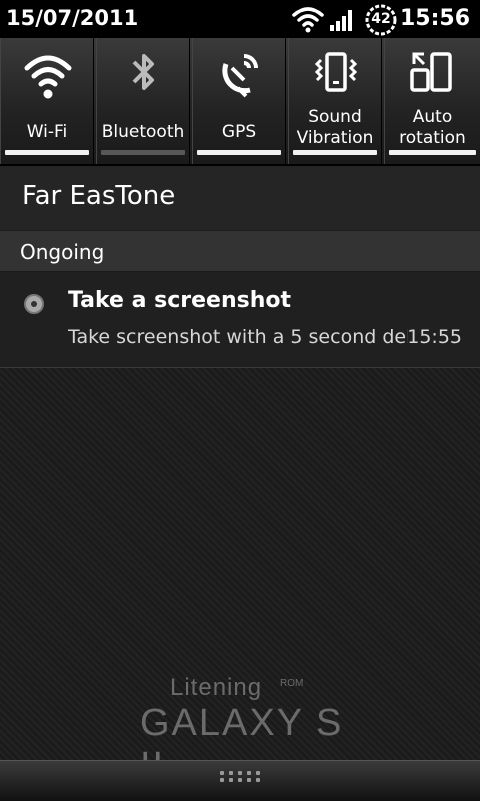 The width and height of the screenshot is (480, 801). What do you see at coordinates (292, 683) in the screenshot?
I see `logo-rom: ROM` at bounding box center [292, 683].